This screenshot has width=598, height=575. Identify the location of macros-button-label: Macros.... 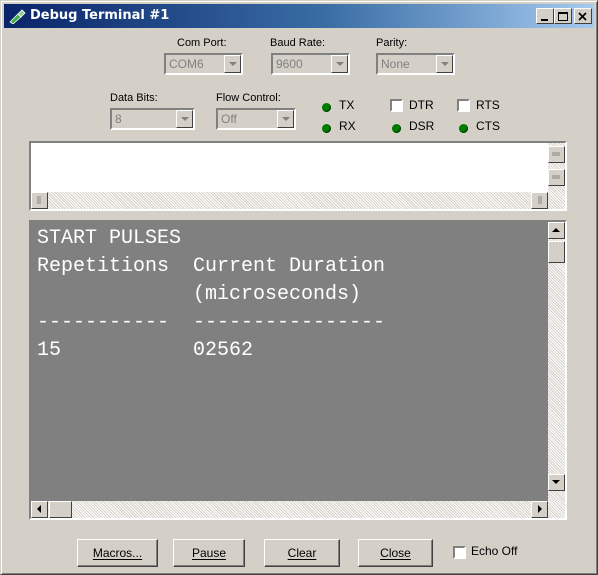
(117, 553).